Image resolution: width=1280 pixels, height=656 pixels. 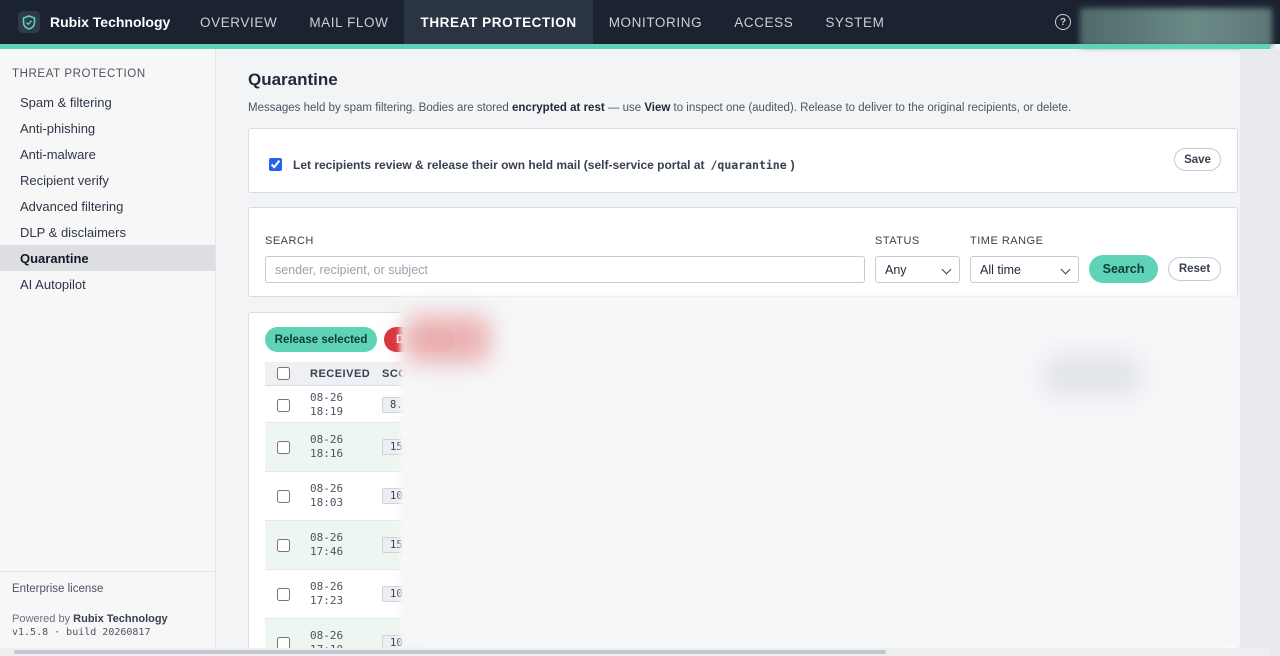 What do you see at coordinates (107, 180) in the screenshot?
I see `sidebar-item-recipient-verify: Recipient verify` at bounding box center [107, 180].